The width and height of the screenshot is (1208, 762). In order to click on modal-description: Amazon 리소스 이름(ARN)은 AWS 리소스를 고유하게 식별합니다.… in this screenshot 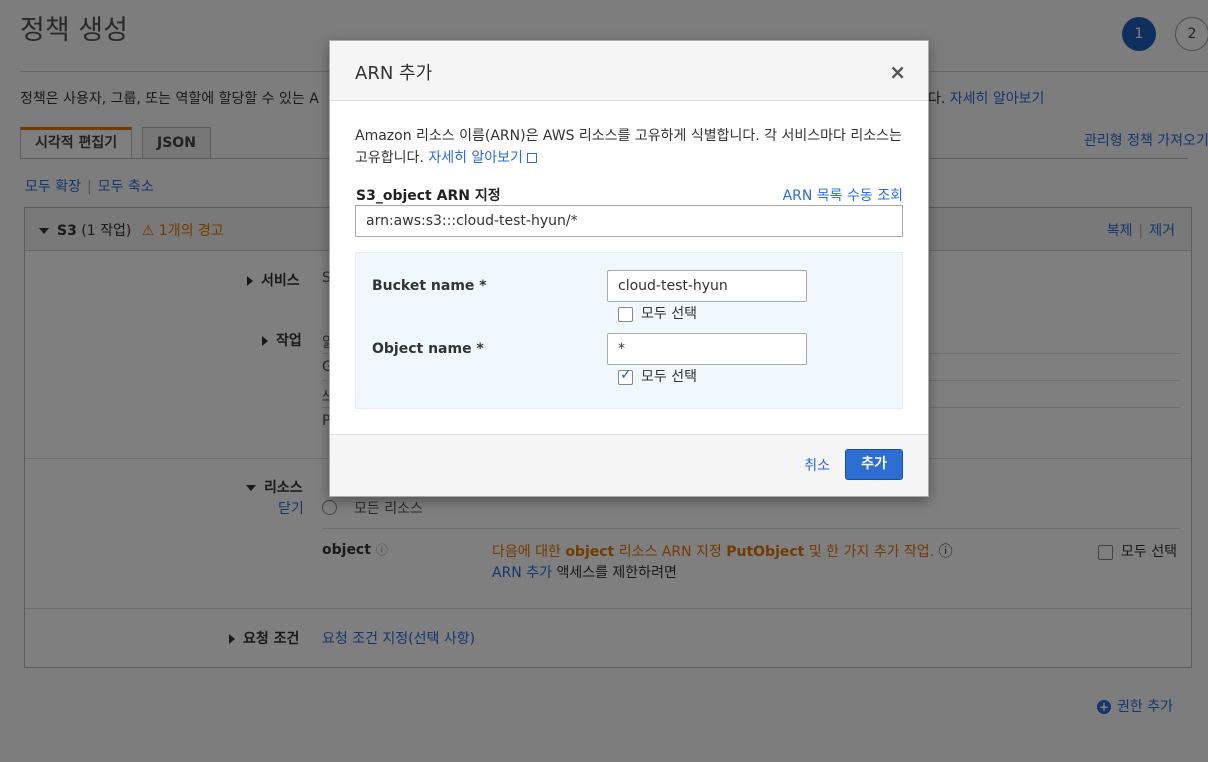, I will do `click(628, 147)`.